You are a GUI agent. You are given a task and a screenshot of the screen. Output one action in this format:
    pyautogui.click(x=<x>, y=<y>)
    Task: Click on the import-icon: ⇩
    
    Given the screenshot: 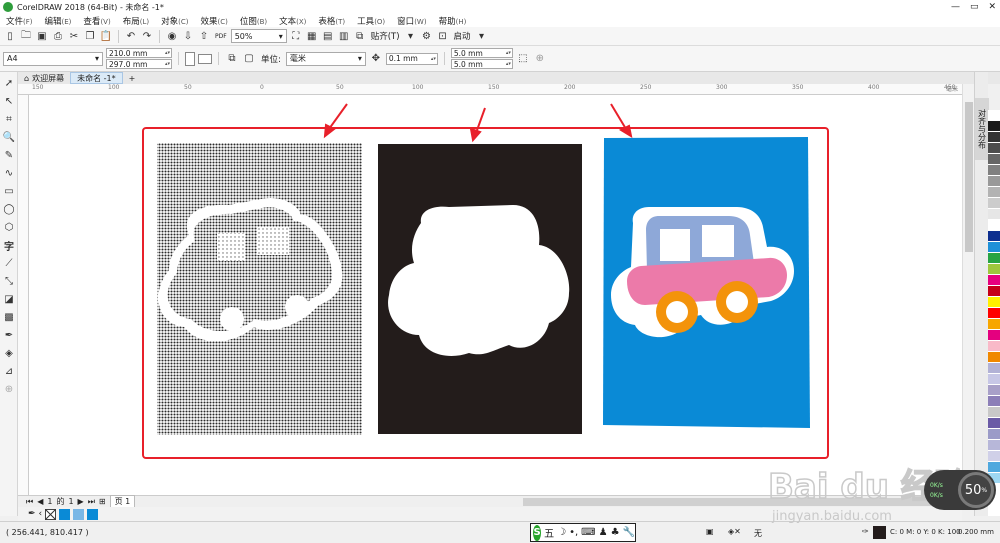 What is the action you would take?
    pyautogui.click(x=188, y=36)
    